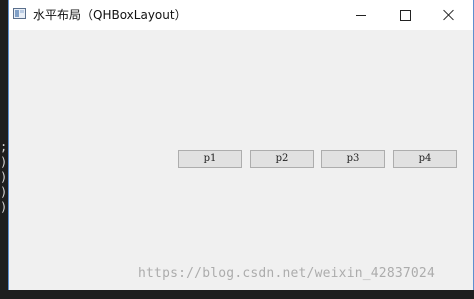  What do you see at coordinates (425, 159) in the screenshot?
I see `p4-button: p4` at bounding box center [425, 159].